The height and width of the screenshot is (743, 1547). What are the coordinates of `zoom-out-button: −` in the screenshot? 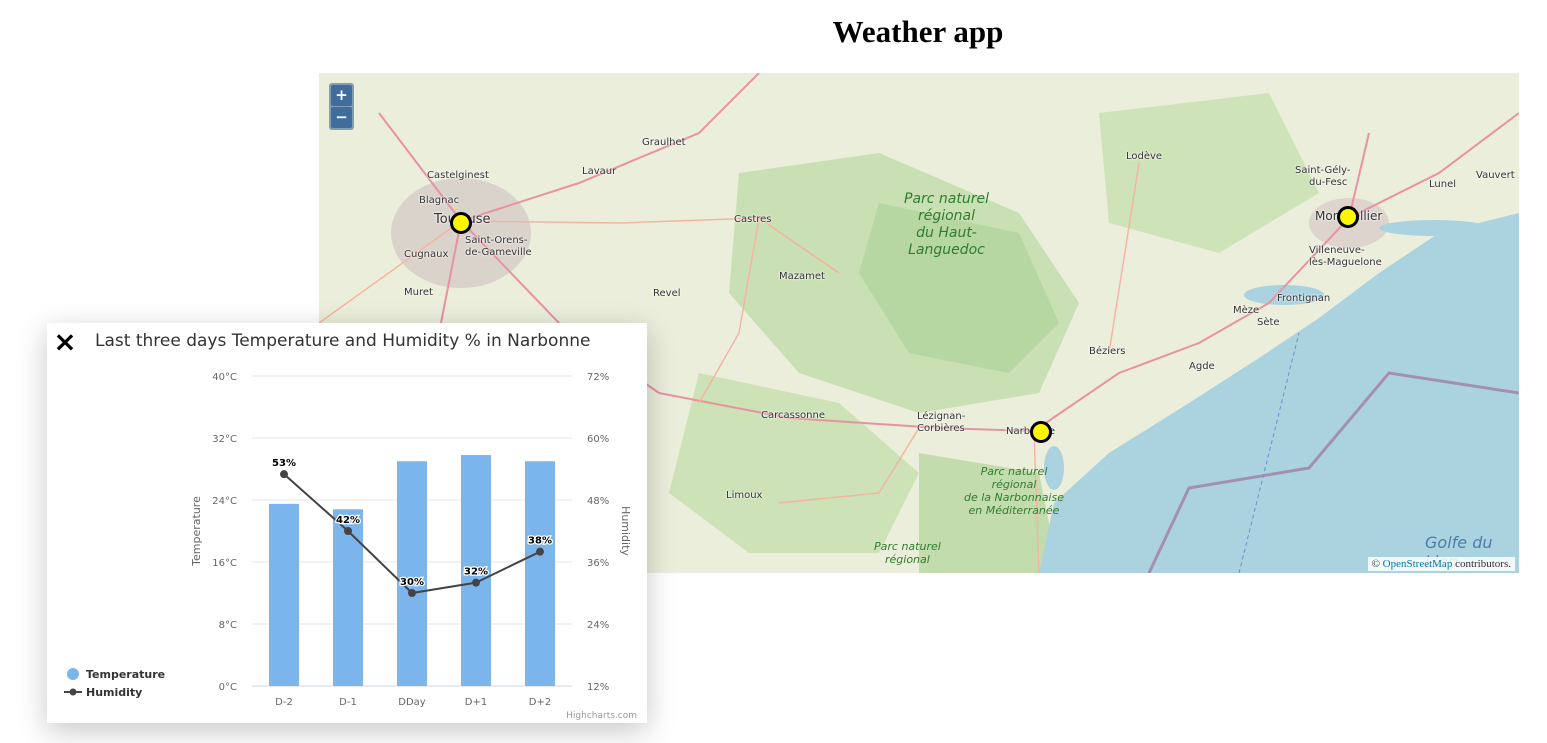 It's located at (341, 117).